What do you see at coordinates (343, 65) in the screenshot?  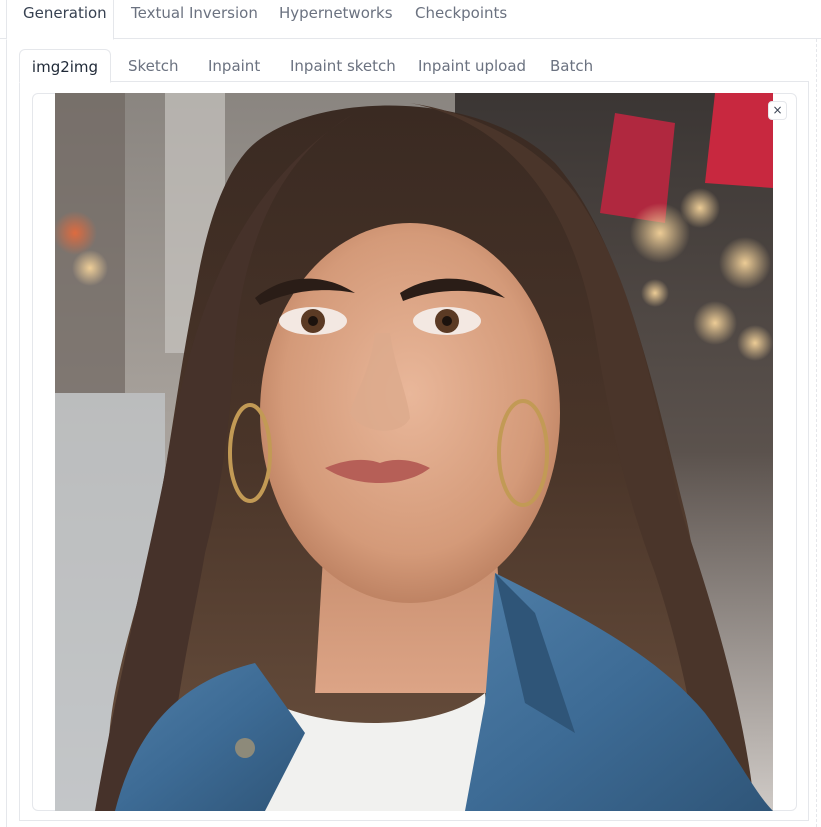 I see `tab-inpaint-sketch: Inpaint sketch` at bounding box center [343, 65].